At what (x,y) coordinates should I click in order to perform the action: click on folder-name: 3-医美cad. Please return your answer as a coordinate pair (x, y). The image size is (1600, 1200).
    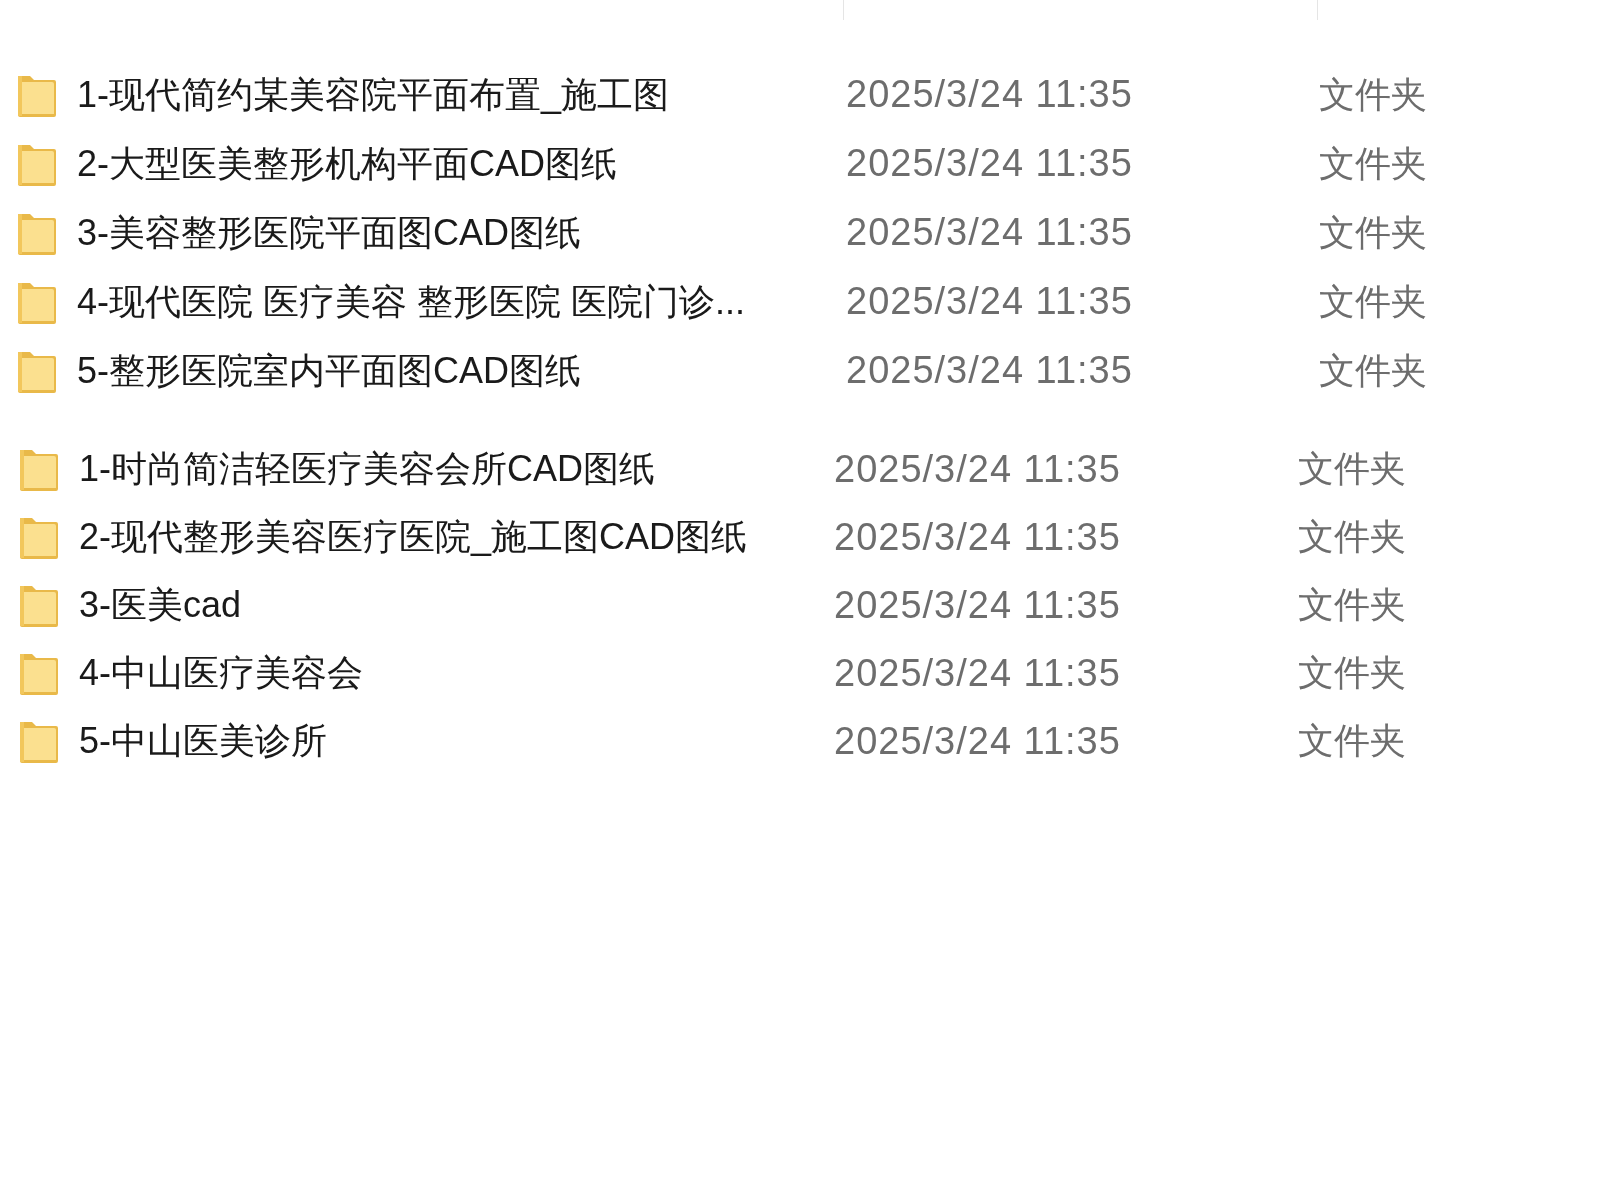
    Looking at the image, I should click on (160, 604).